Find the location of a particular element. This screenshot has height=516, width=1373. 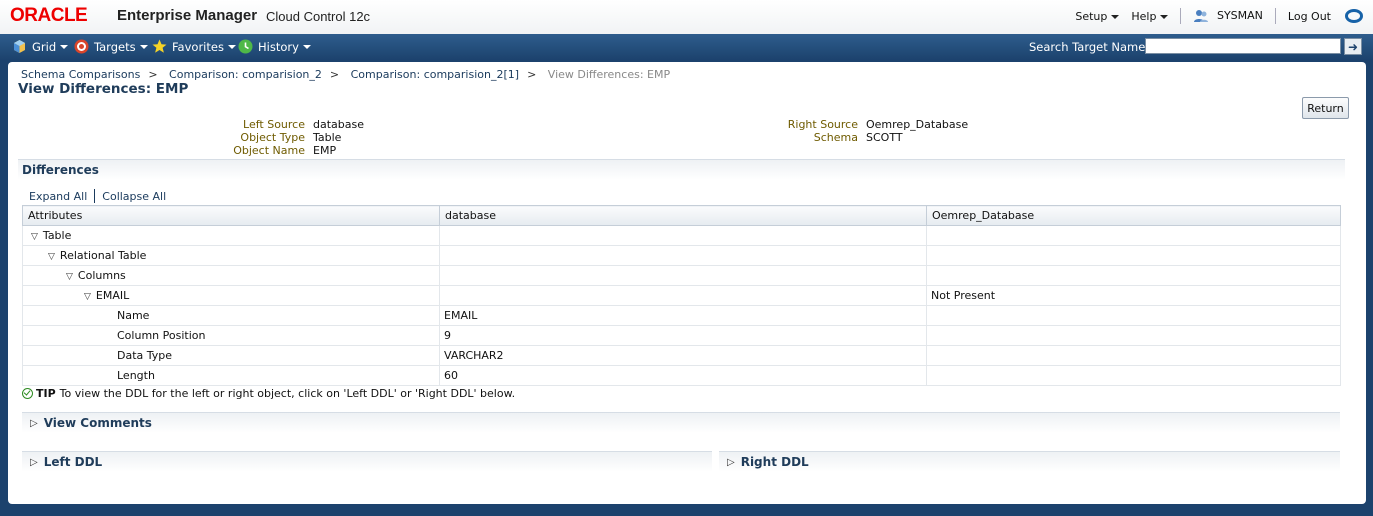

tip-label: TIP is located at coordinates (46, 393).